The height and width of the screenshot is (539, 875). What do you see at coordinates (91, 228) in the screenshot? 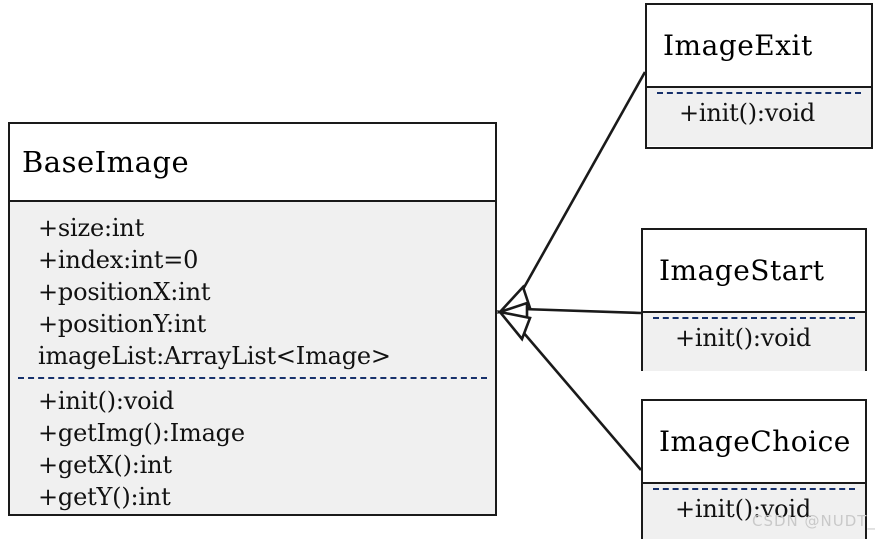
I see `uml-attribute: +size:int` at bounding box center [91, 228].